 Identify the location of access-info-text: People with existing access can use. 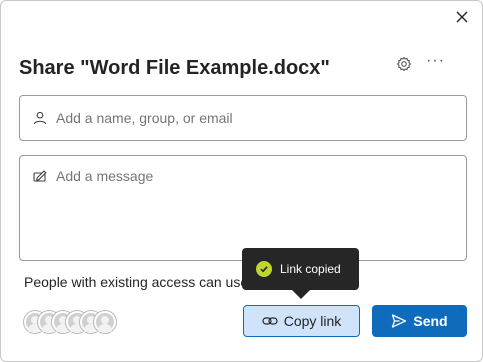
(136, 282).